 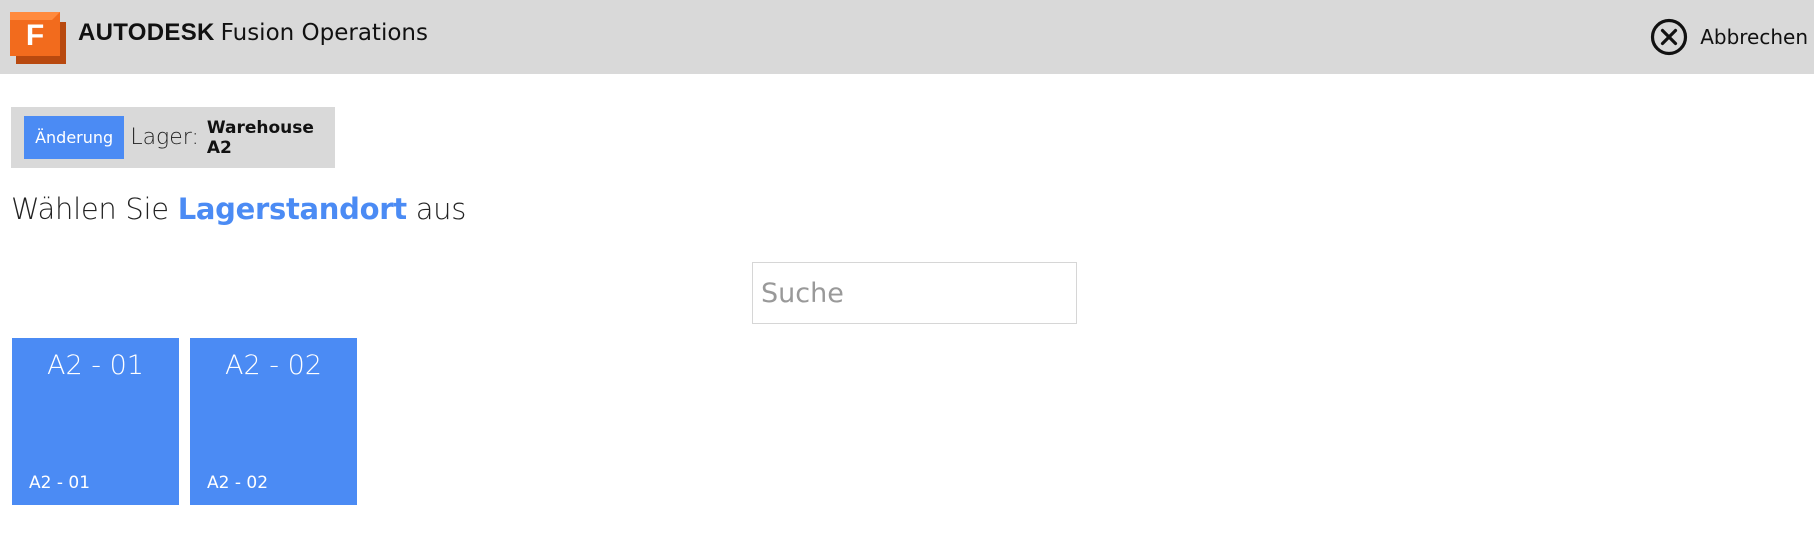 I want to click on location-tile-title: A2 - 02, so click(x=273, y=365).